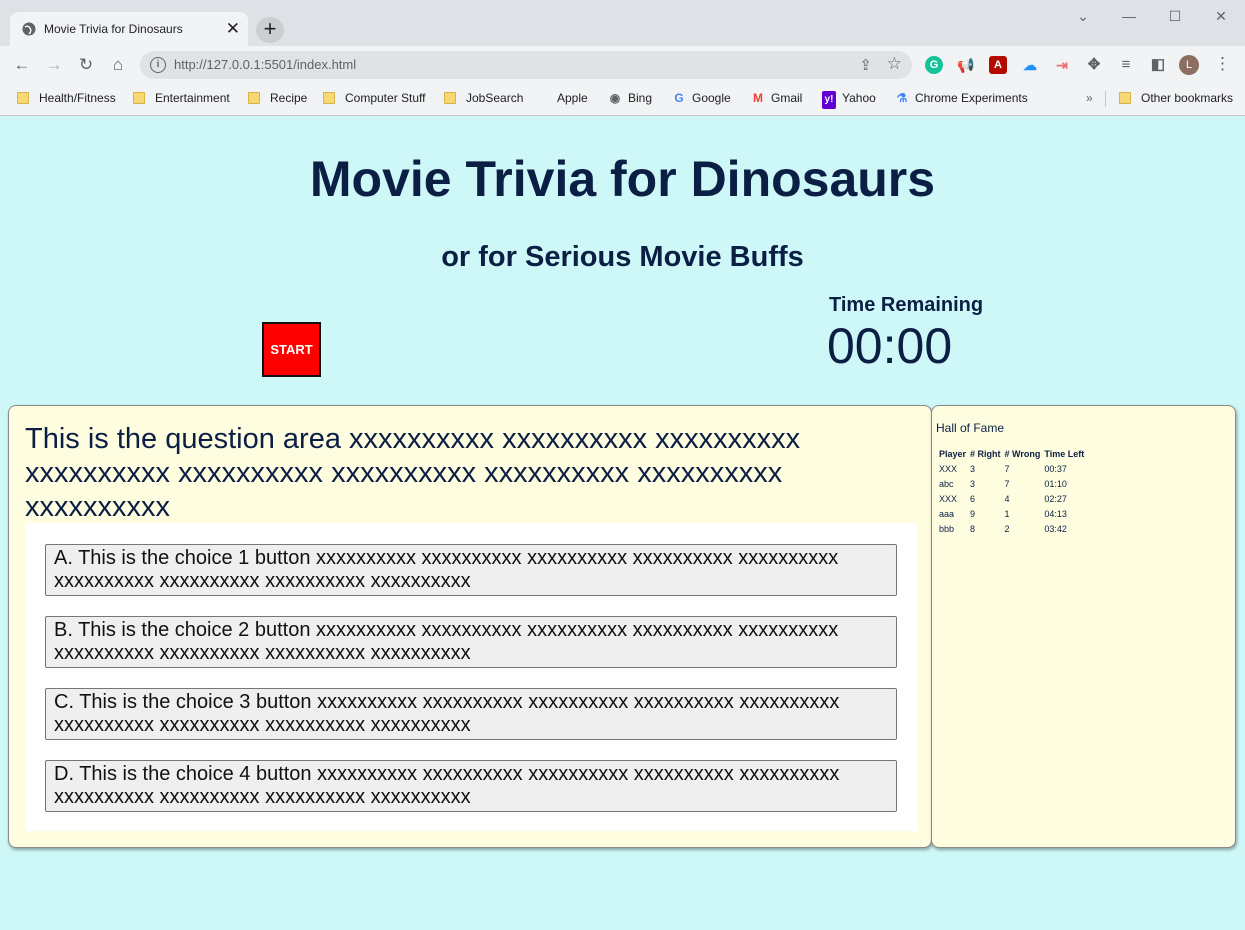  Describe the element at coordinates (998, 65) in the screenshot. I see `pdf-icon: A` at that location.